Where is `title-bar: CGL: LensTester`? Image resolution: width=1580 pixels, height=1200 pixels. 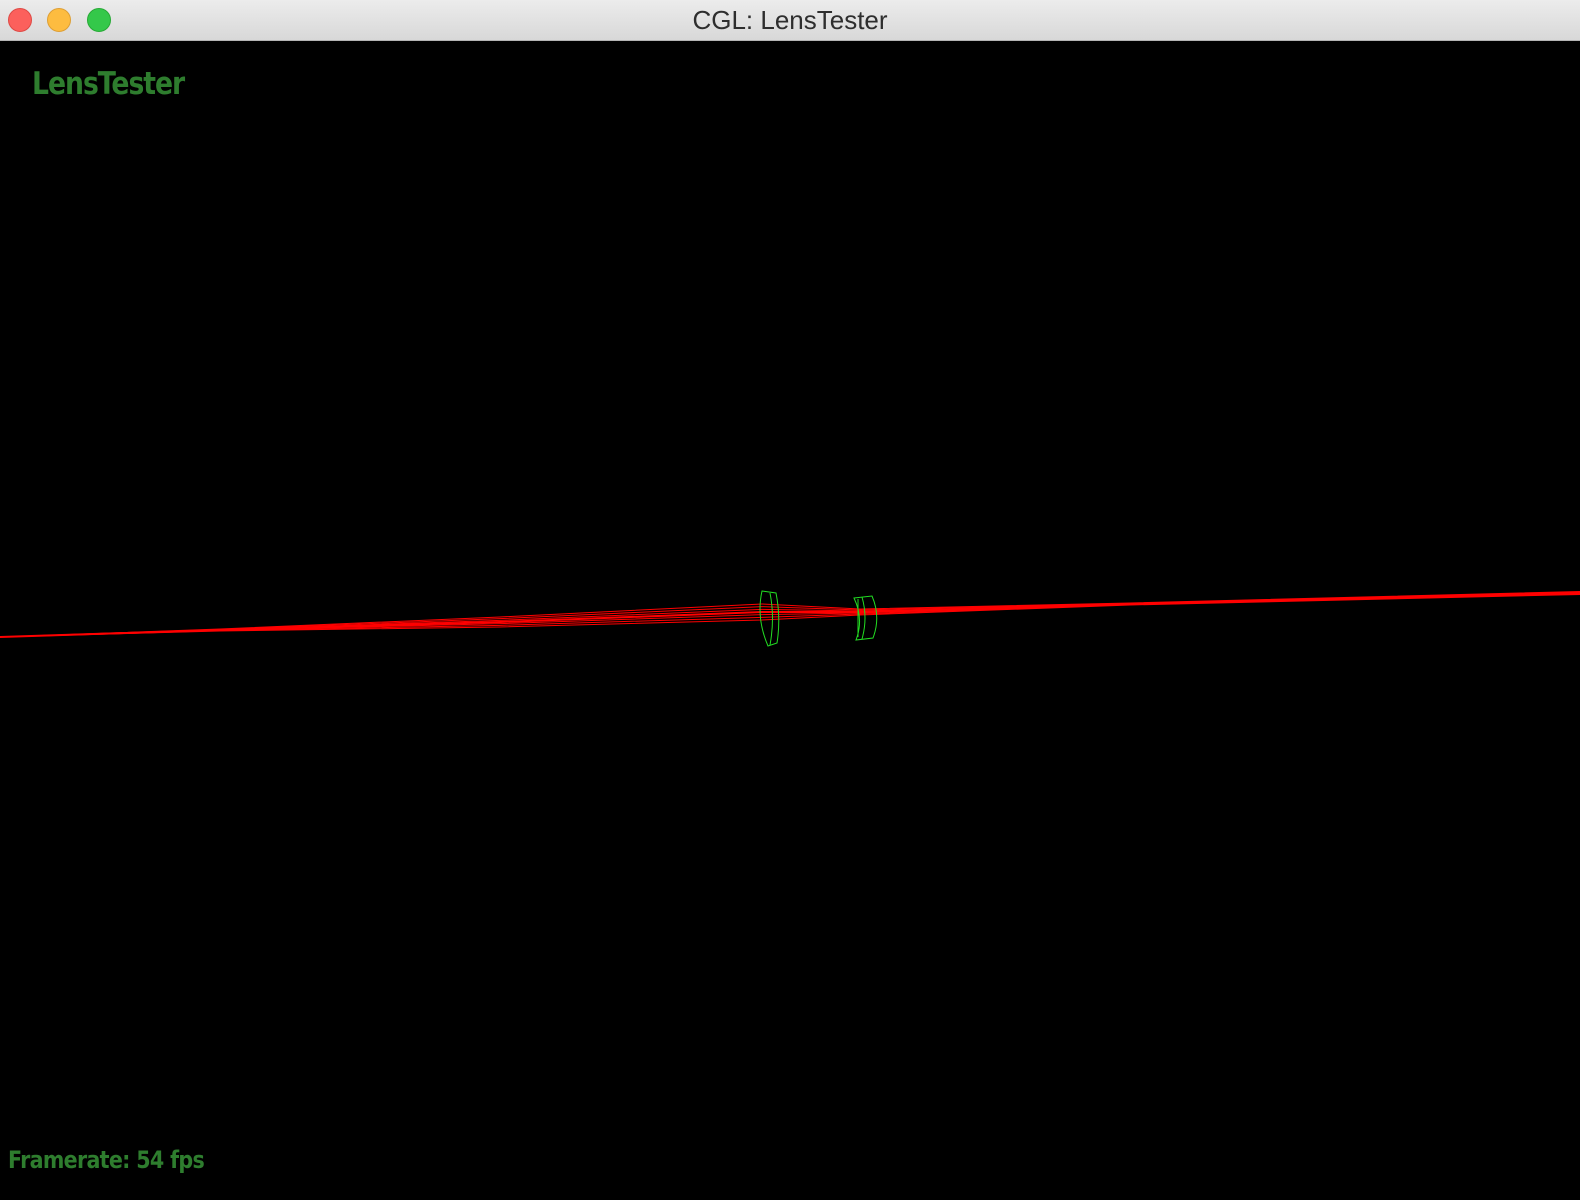 title-bar: CGL: LensTester is located at coordinates (790, 20).